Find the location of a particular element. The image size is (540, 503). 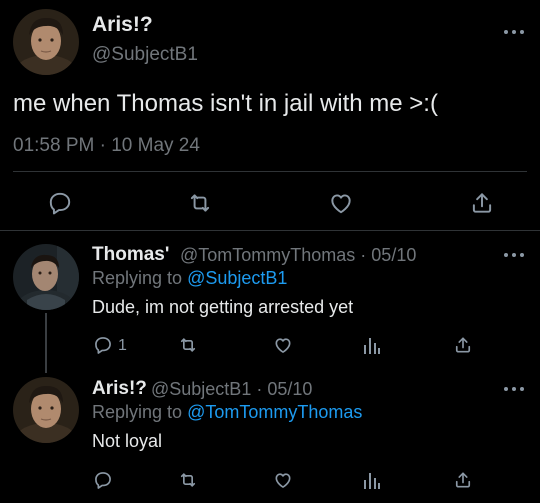

thread-line is located at coordinates (46, 343).